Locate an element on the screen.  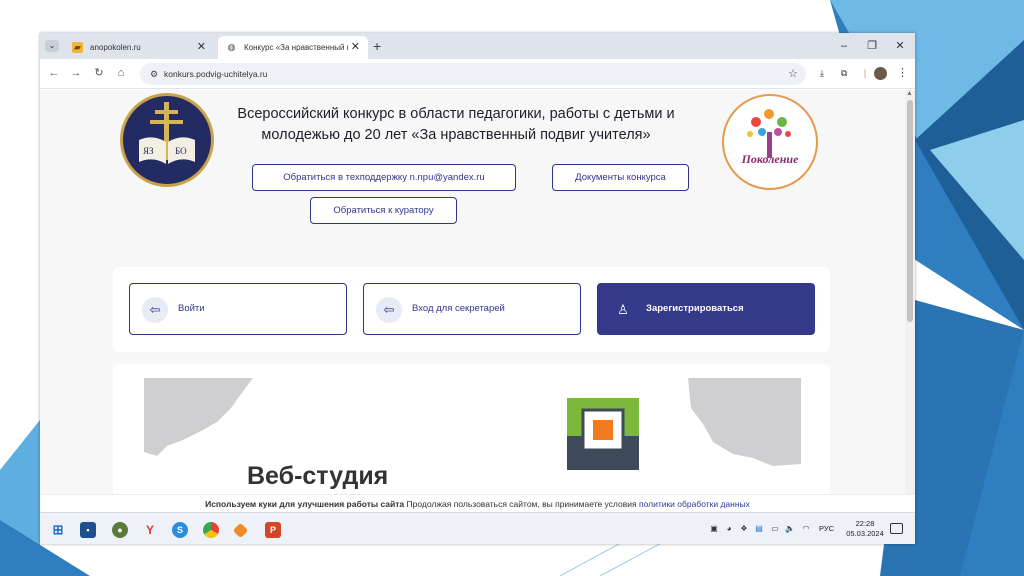
wifi-icon: ◠ is located at coordinates (806, 529).